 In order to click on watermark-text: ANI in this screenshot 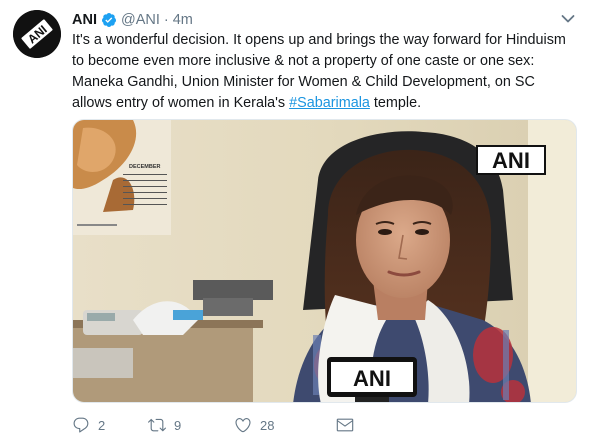, I will do `click(511, 160)`.